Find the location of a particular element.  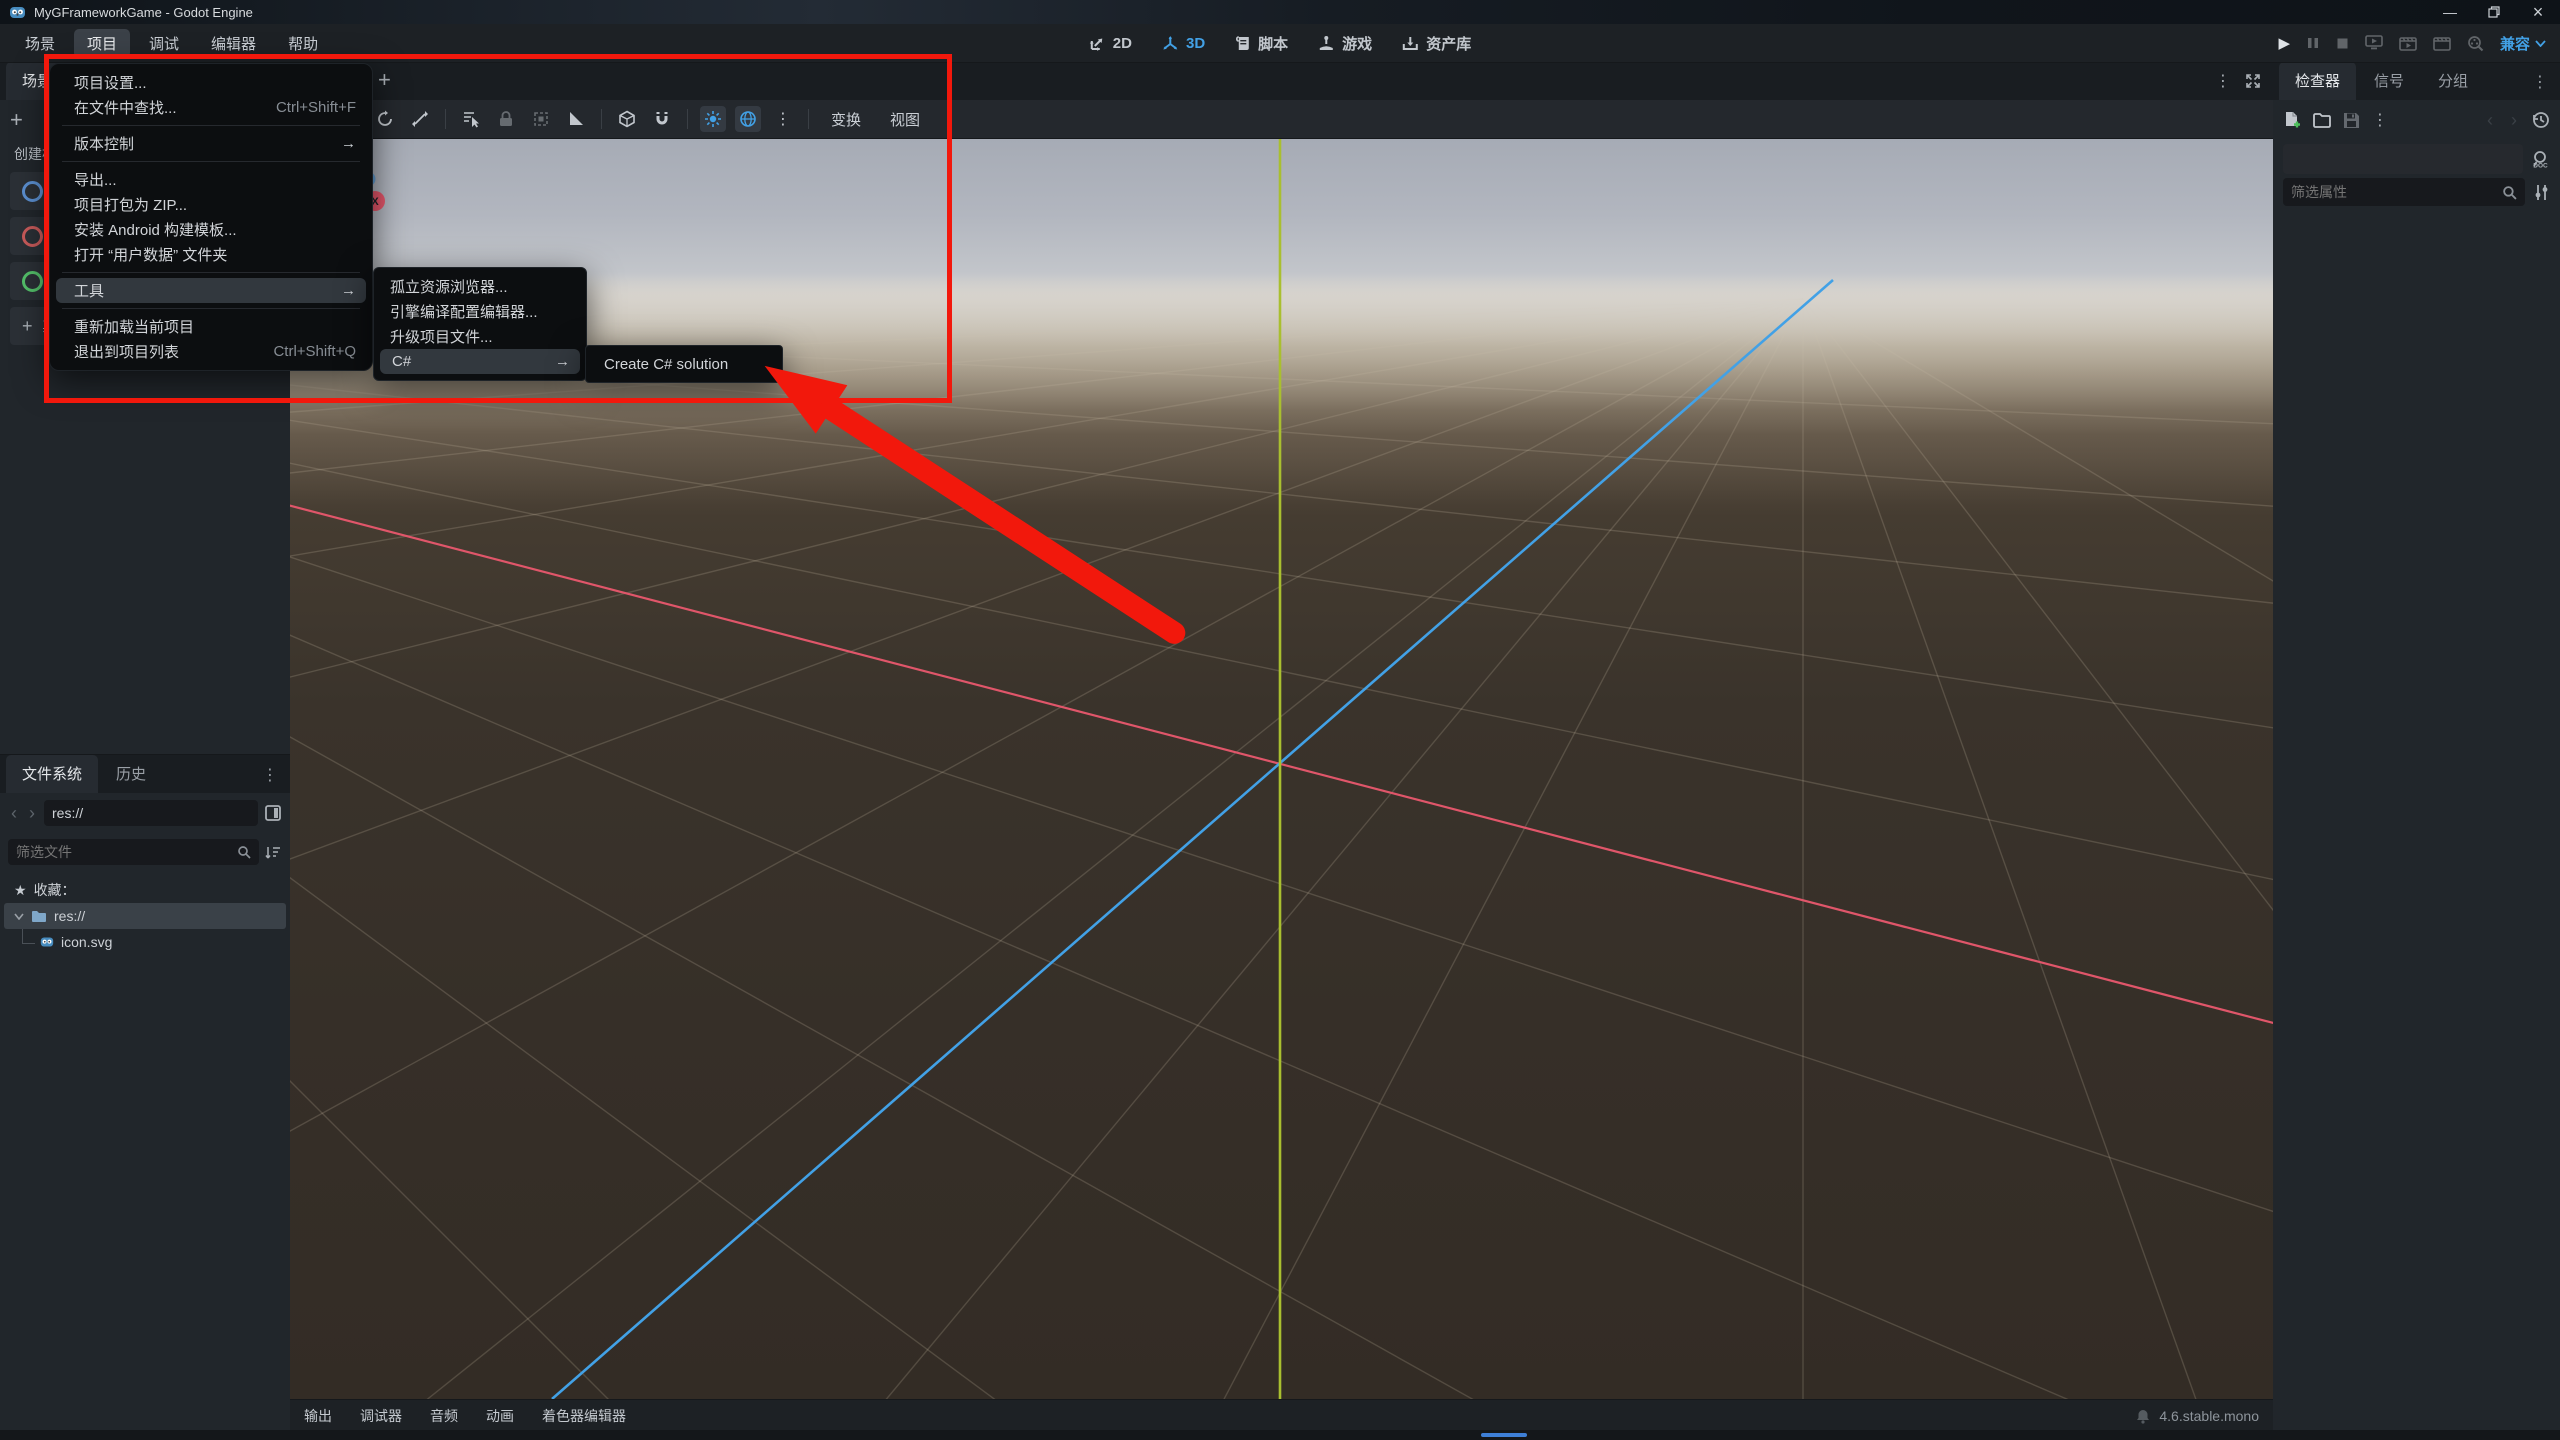

godot-logo-icon is located at coordinates (17, 12).